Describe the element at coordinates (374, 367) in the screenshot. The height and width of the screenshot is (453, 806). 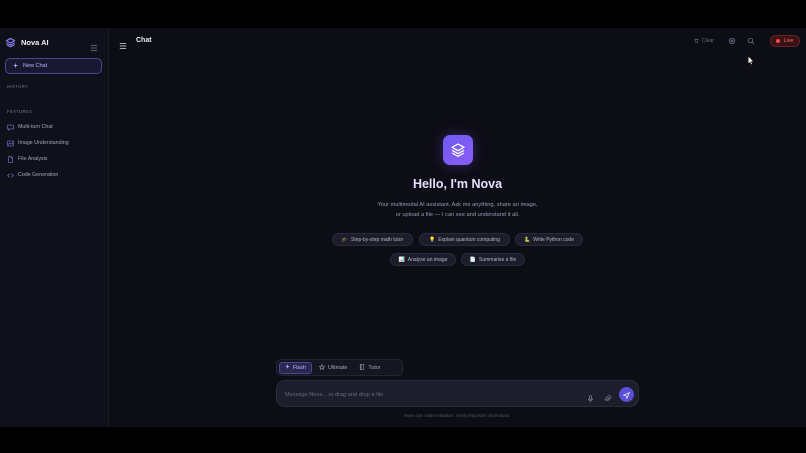
I see `mode-label: Tutor` at that location.